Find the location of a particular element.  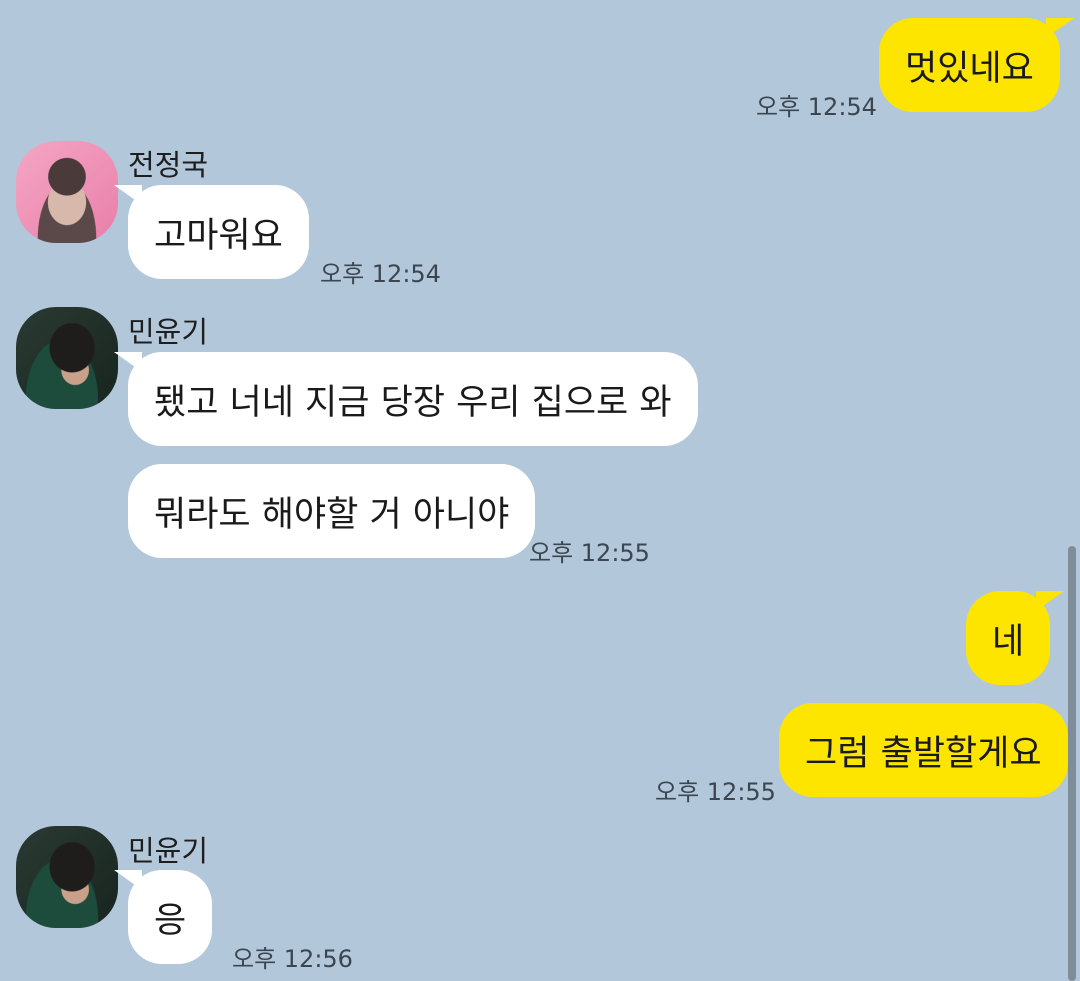

message-text: 네 is located at coordinates (1008, 641).